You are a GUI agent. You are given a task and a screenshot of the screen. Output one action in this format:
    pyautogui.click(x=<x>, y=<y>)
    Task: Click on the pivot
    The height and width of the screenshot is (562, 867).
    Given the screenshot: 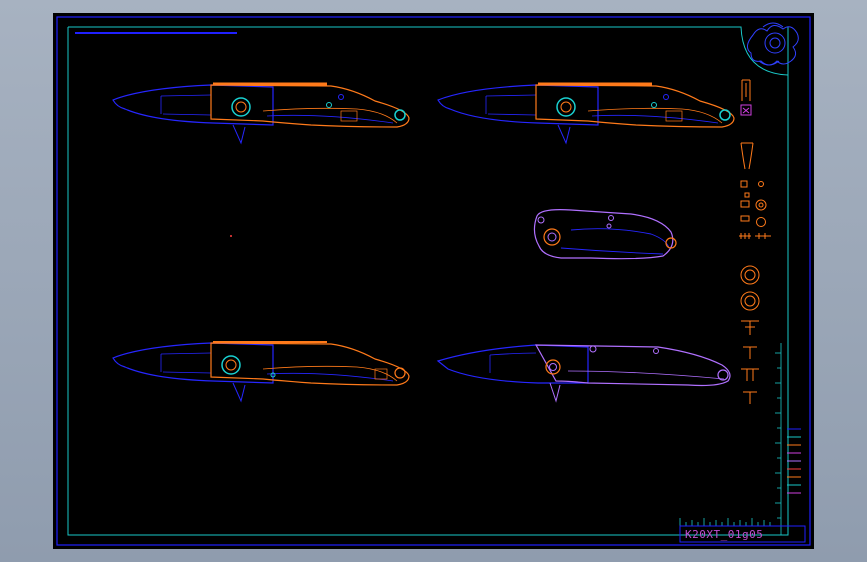 What is the action you would take?
    pyautogui.click(x=241, y=107)
    